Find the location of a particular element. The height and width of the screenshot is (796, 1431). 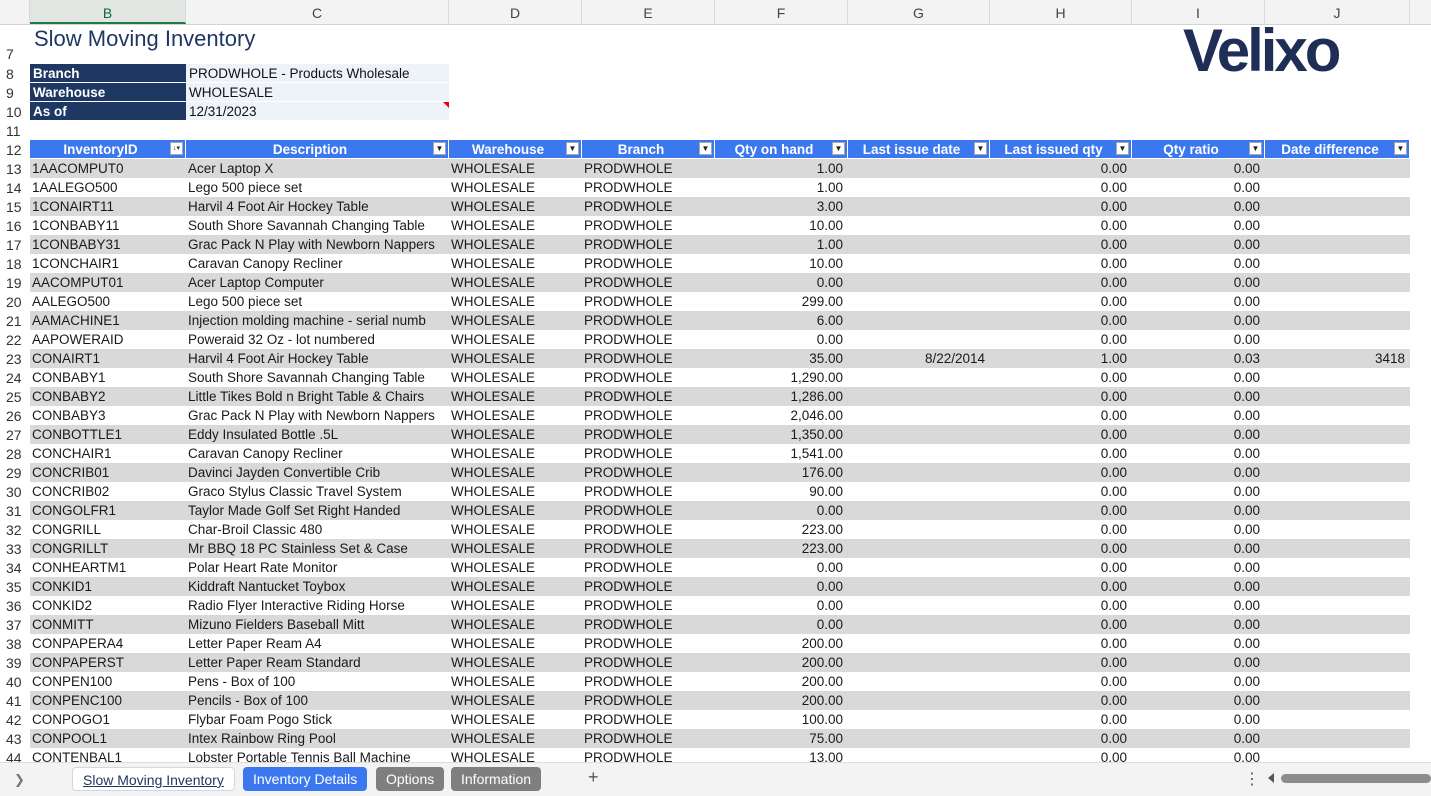

cell-description: Radio Flyer Interactive Riding Horse is located at coordinates (317, 605).